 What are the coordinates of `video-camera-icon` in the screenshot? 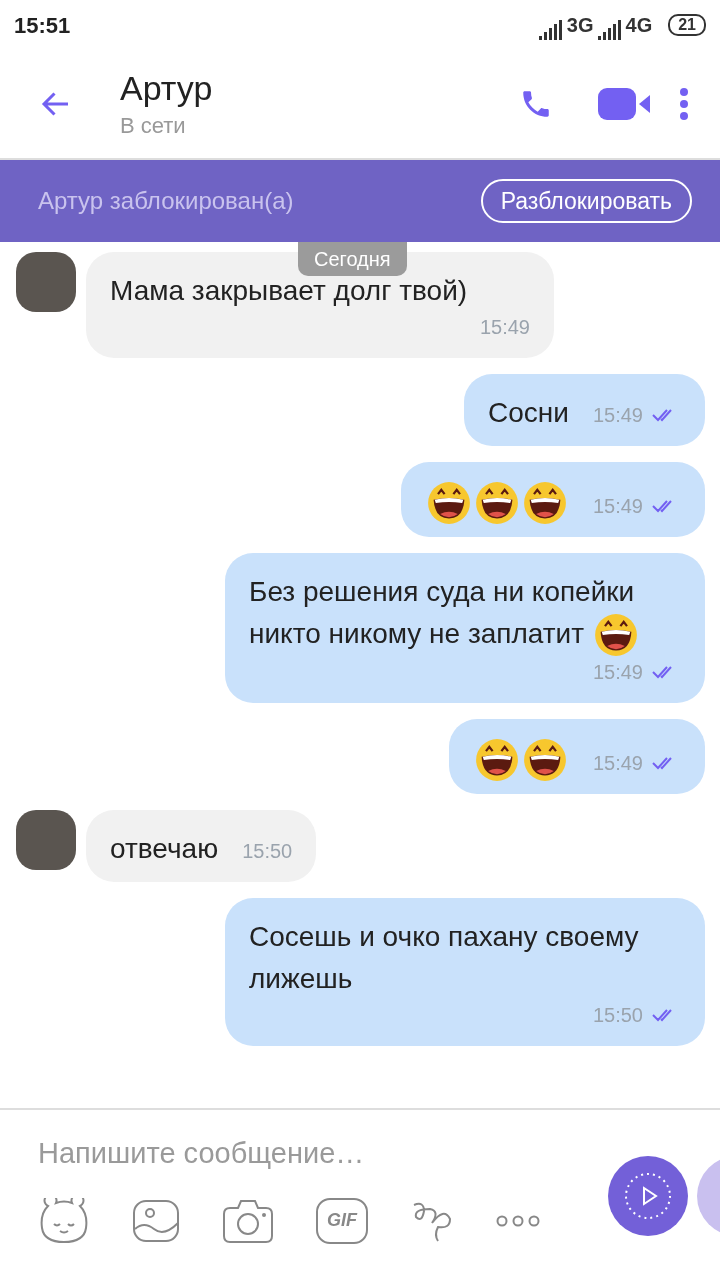 It's located at (624, 104).